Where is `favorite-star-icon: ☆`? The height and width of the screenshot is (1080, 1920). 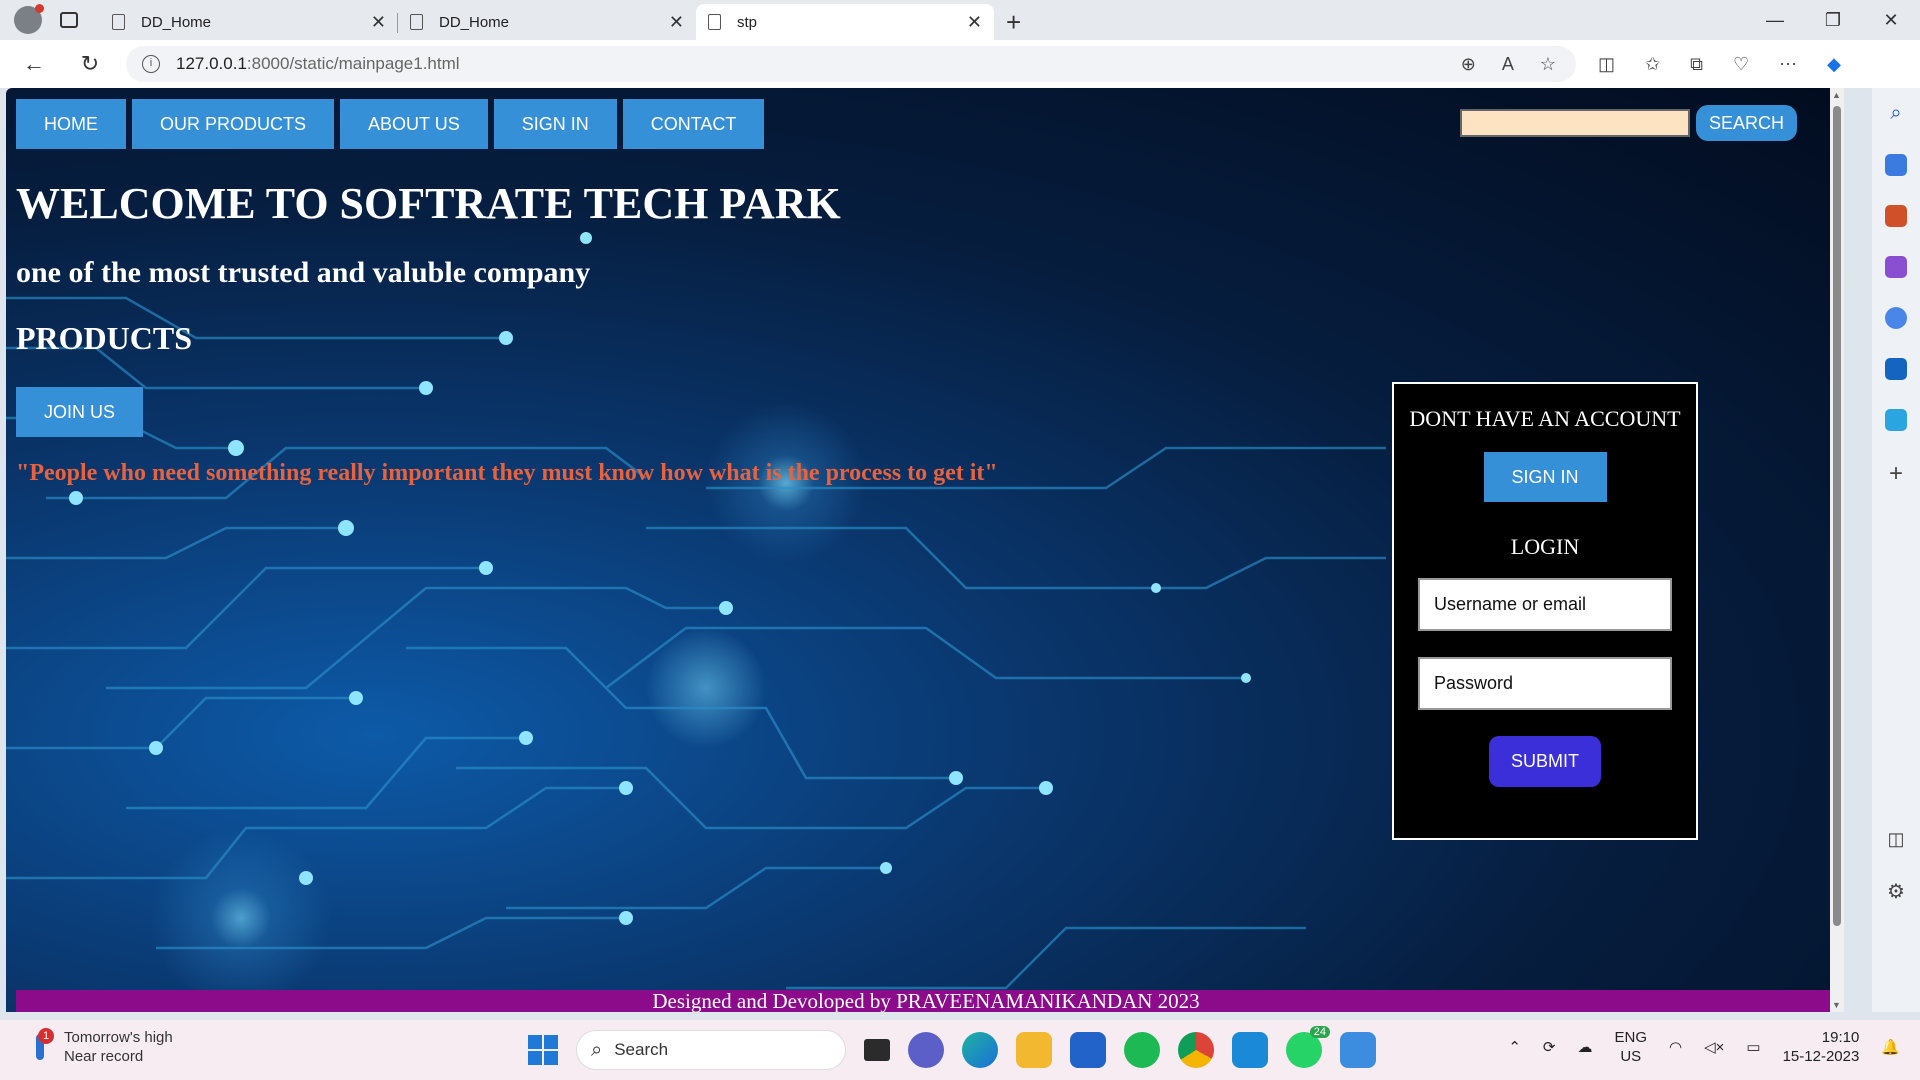 favorite-star-icon: ☆ is located at coordinates (1548, 64).